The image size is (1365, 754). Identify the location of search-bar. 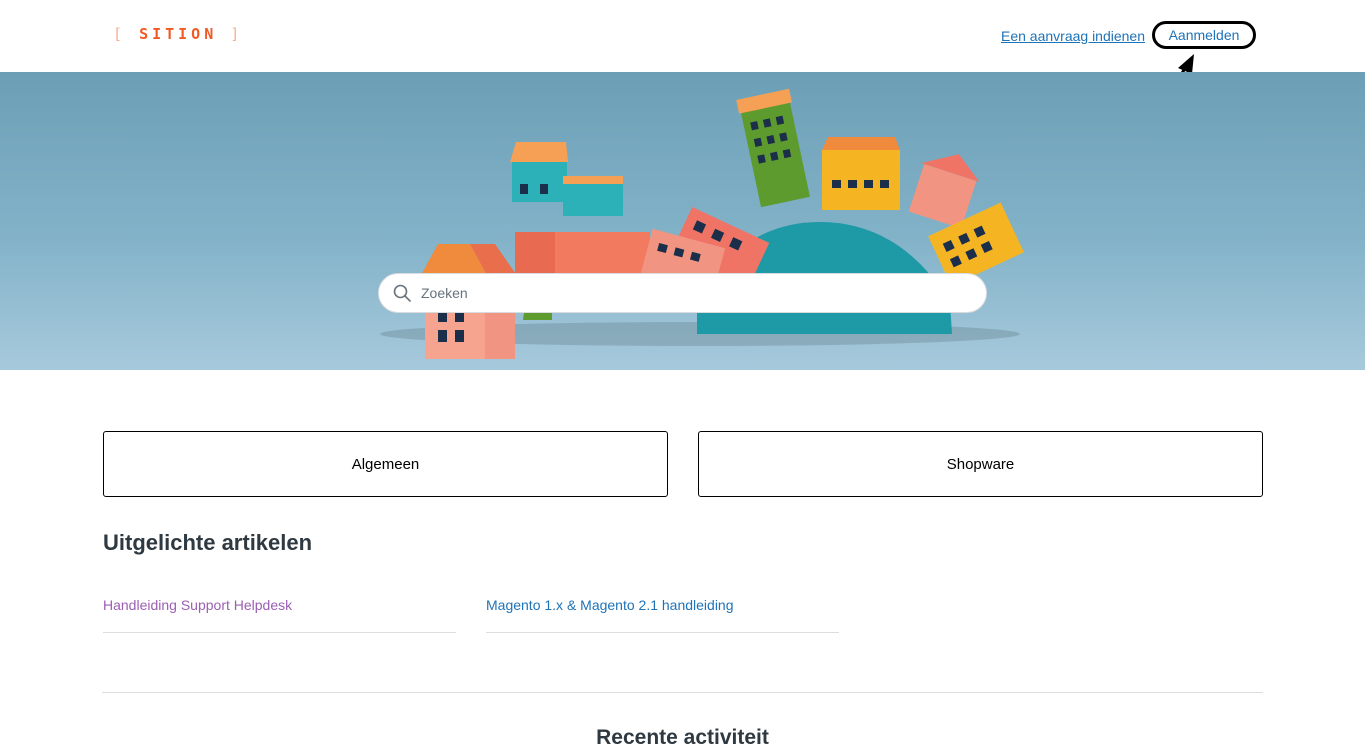
(682, 293).